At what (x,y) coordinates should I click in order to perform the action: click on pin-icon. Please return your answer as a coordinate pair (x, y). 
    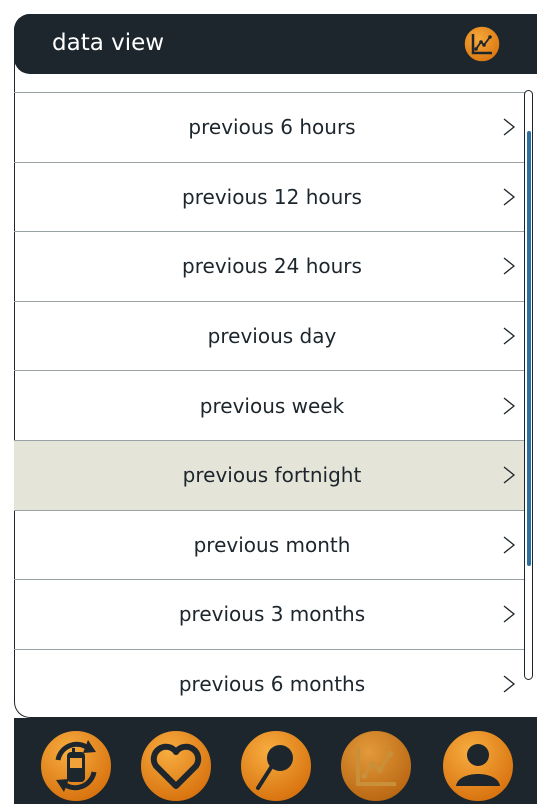
    Looking at the image, I should click on (276, 766).